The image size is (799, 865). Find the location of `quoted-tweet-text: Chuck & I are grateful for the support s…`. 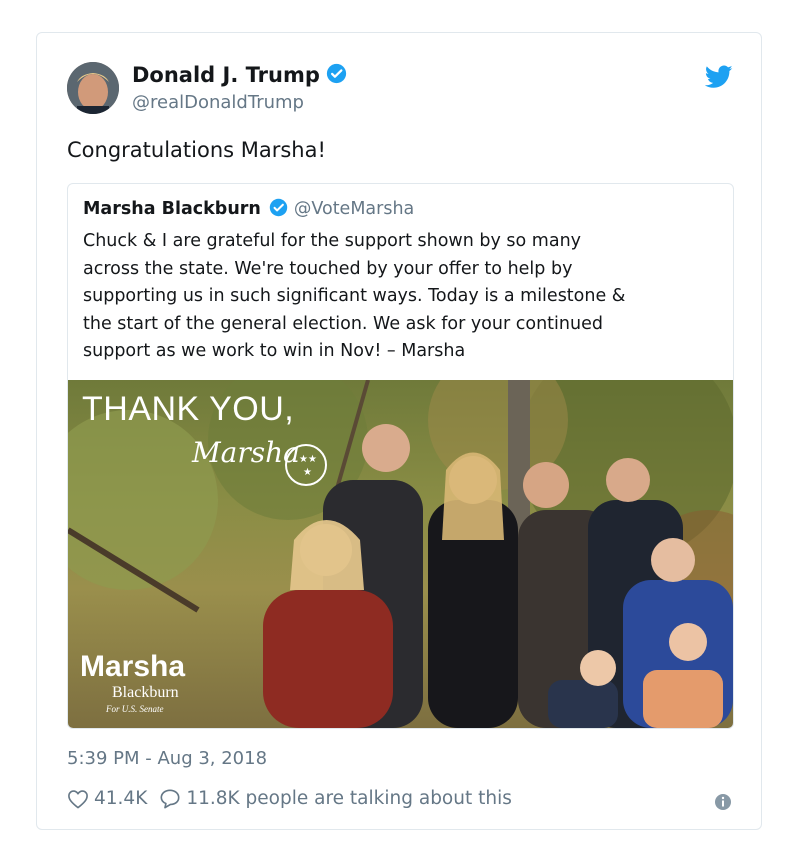

quoted-tweet-text: Chuck & I are grateful for the support s… is located at coordinates (408, 297).